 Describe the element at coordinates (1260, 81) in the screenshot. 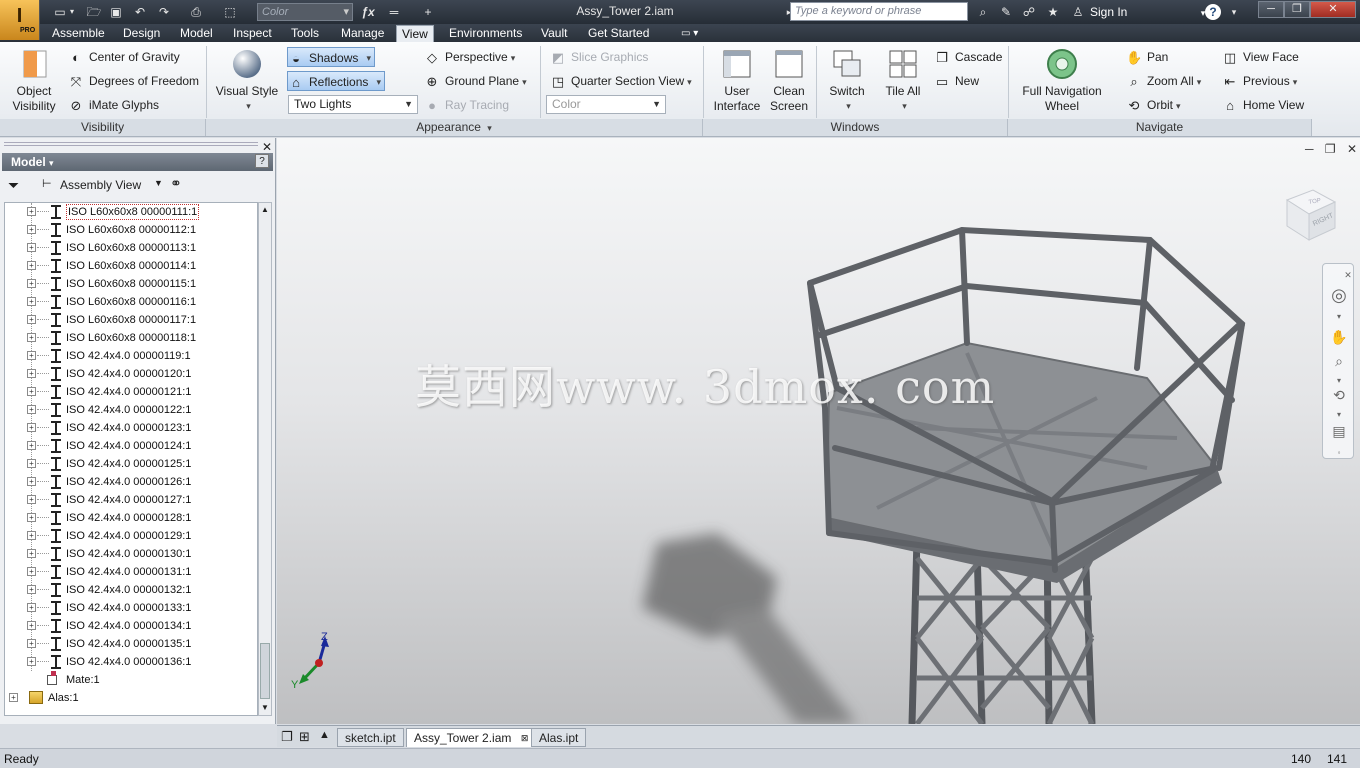

I see `previous-view-button: ⇤ Previous ▾` at that location.